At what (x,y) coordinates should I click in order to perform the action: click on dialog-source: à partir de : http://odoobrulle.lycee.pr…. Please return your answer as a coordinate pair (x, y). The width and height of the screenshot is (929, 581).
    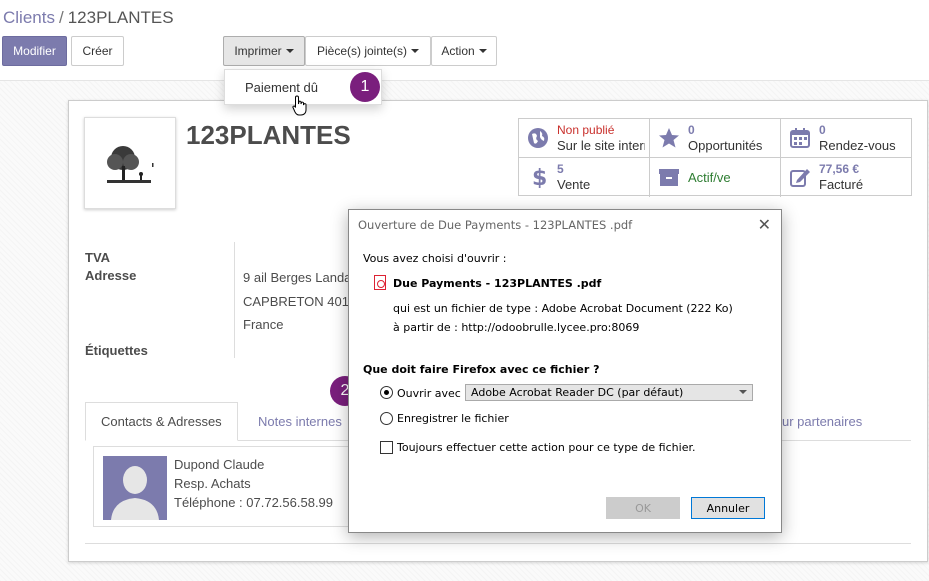
    Looking at the image, I should click on (516, 327).